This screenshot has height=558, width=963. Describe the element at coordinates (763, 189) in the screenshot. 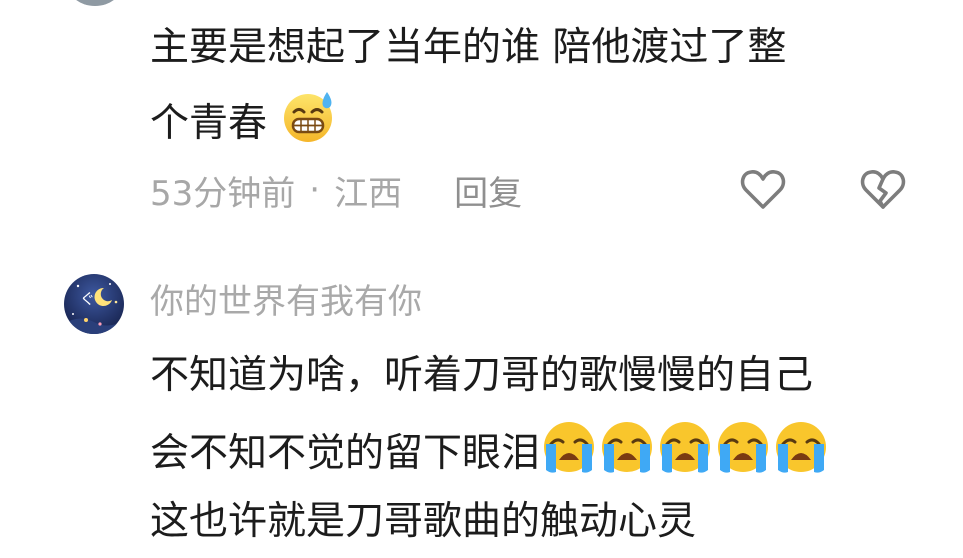

I see `heart-outline-icon` at that location.